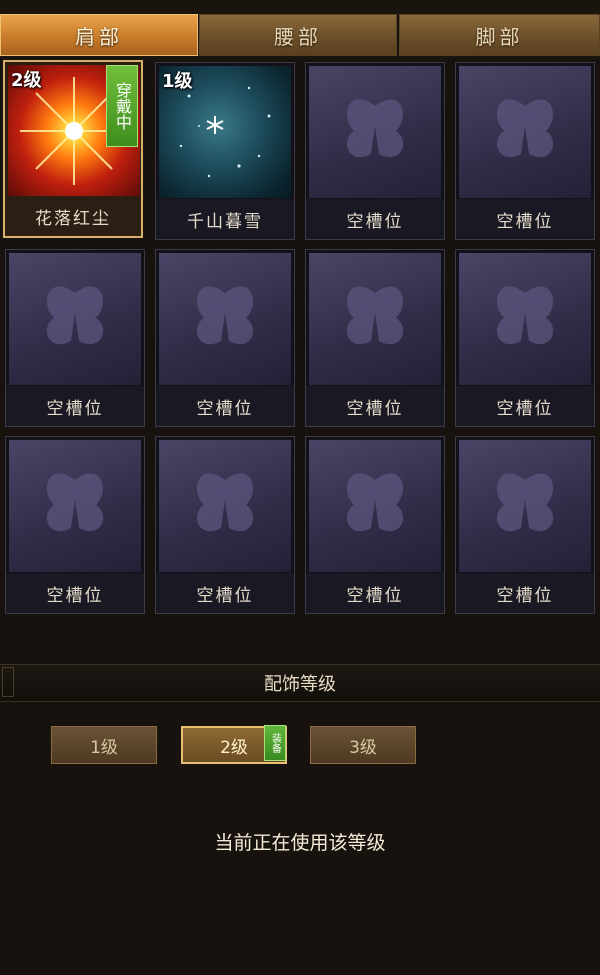 The height and width of the screenshot is (975, 600). I want to click on slot-level: 2级, so click(26, 80).